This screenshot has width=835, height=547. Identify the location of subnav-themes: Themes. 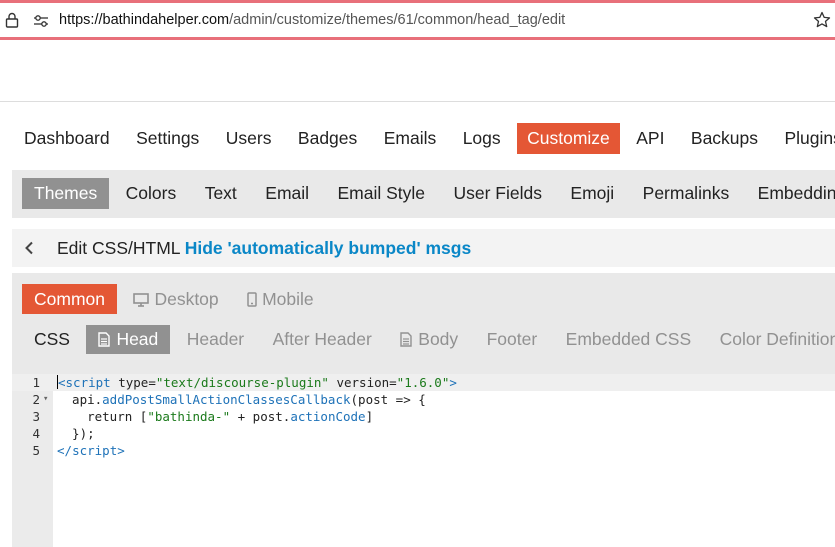
(66, 193).